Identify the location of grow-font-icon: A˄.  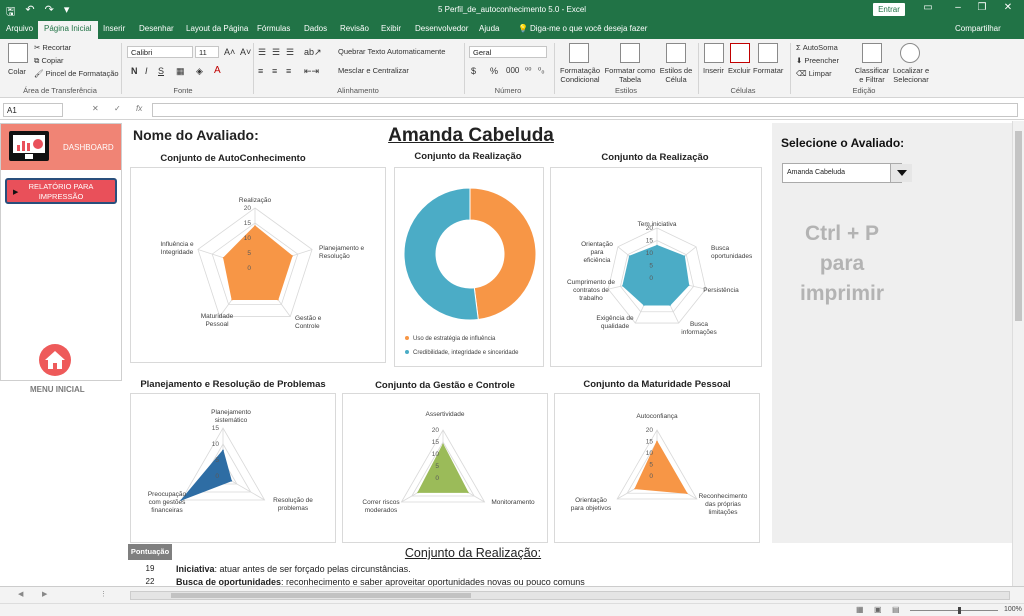
(229, 52).